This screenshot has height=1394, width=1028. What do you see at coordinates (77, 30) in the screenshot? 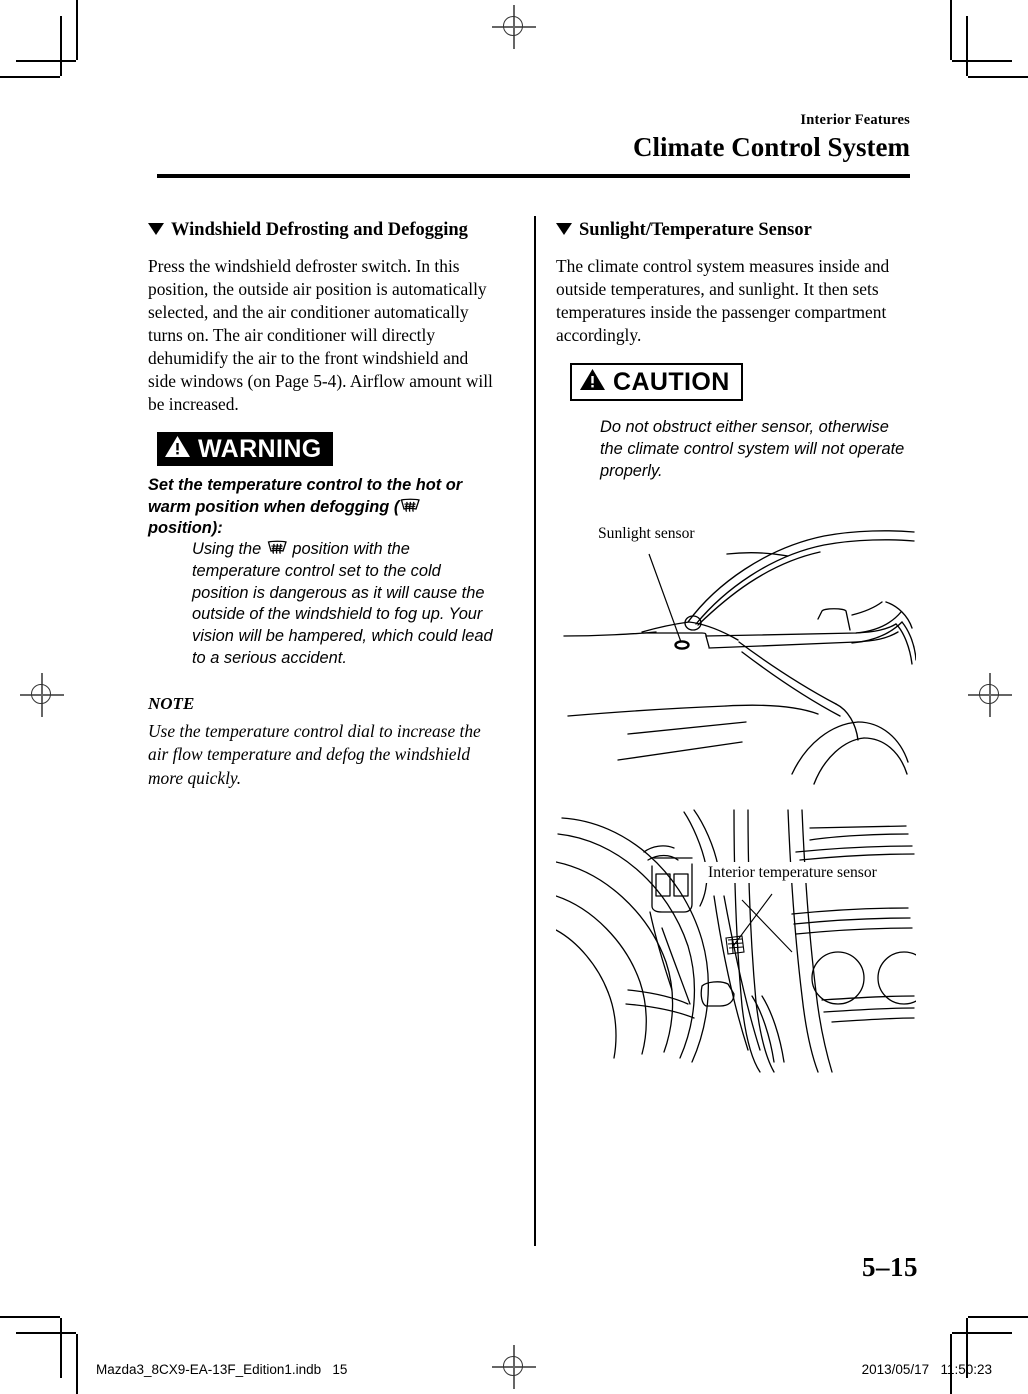
I see `crop-mark-top-left-v` at bounding box center [77, 30].